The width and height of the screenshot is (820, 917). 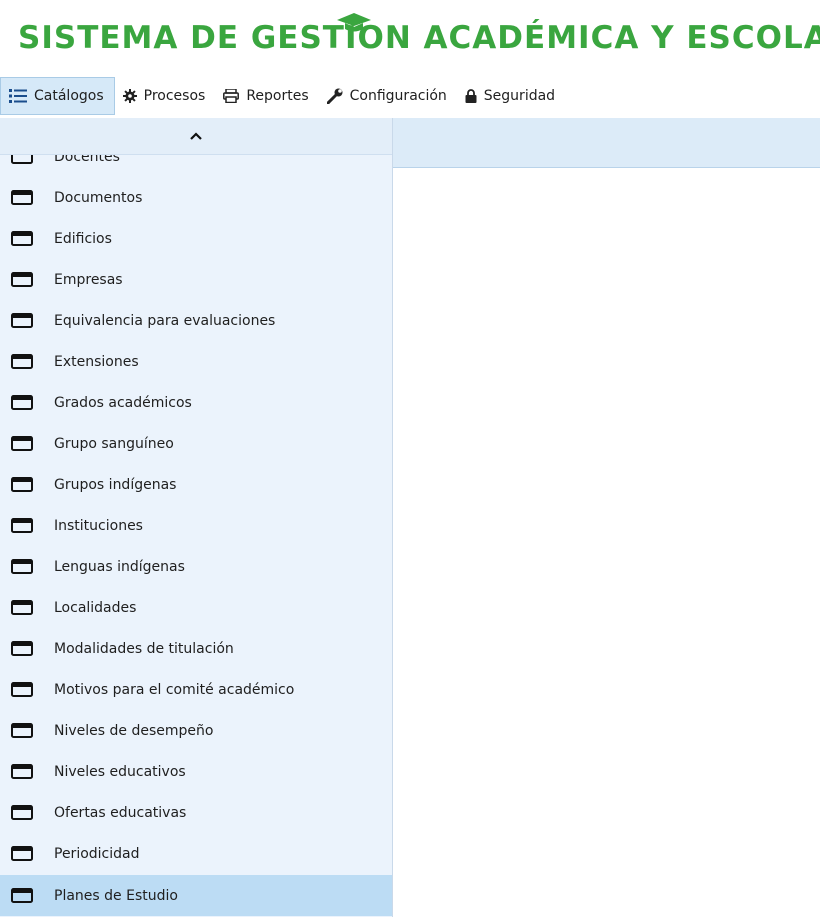 I want to click on scroll-up-button, so click(x=196, y=136).